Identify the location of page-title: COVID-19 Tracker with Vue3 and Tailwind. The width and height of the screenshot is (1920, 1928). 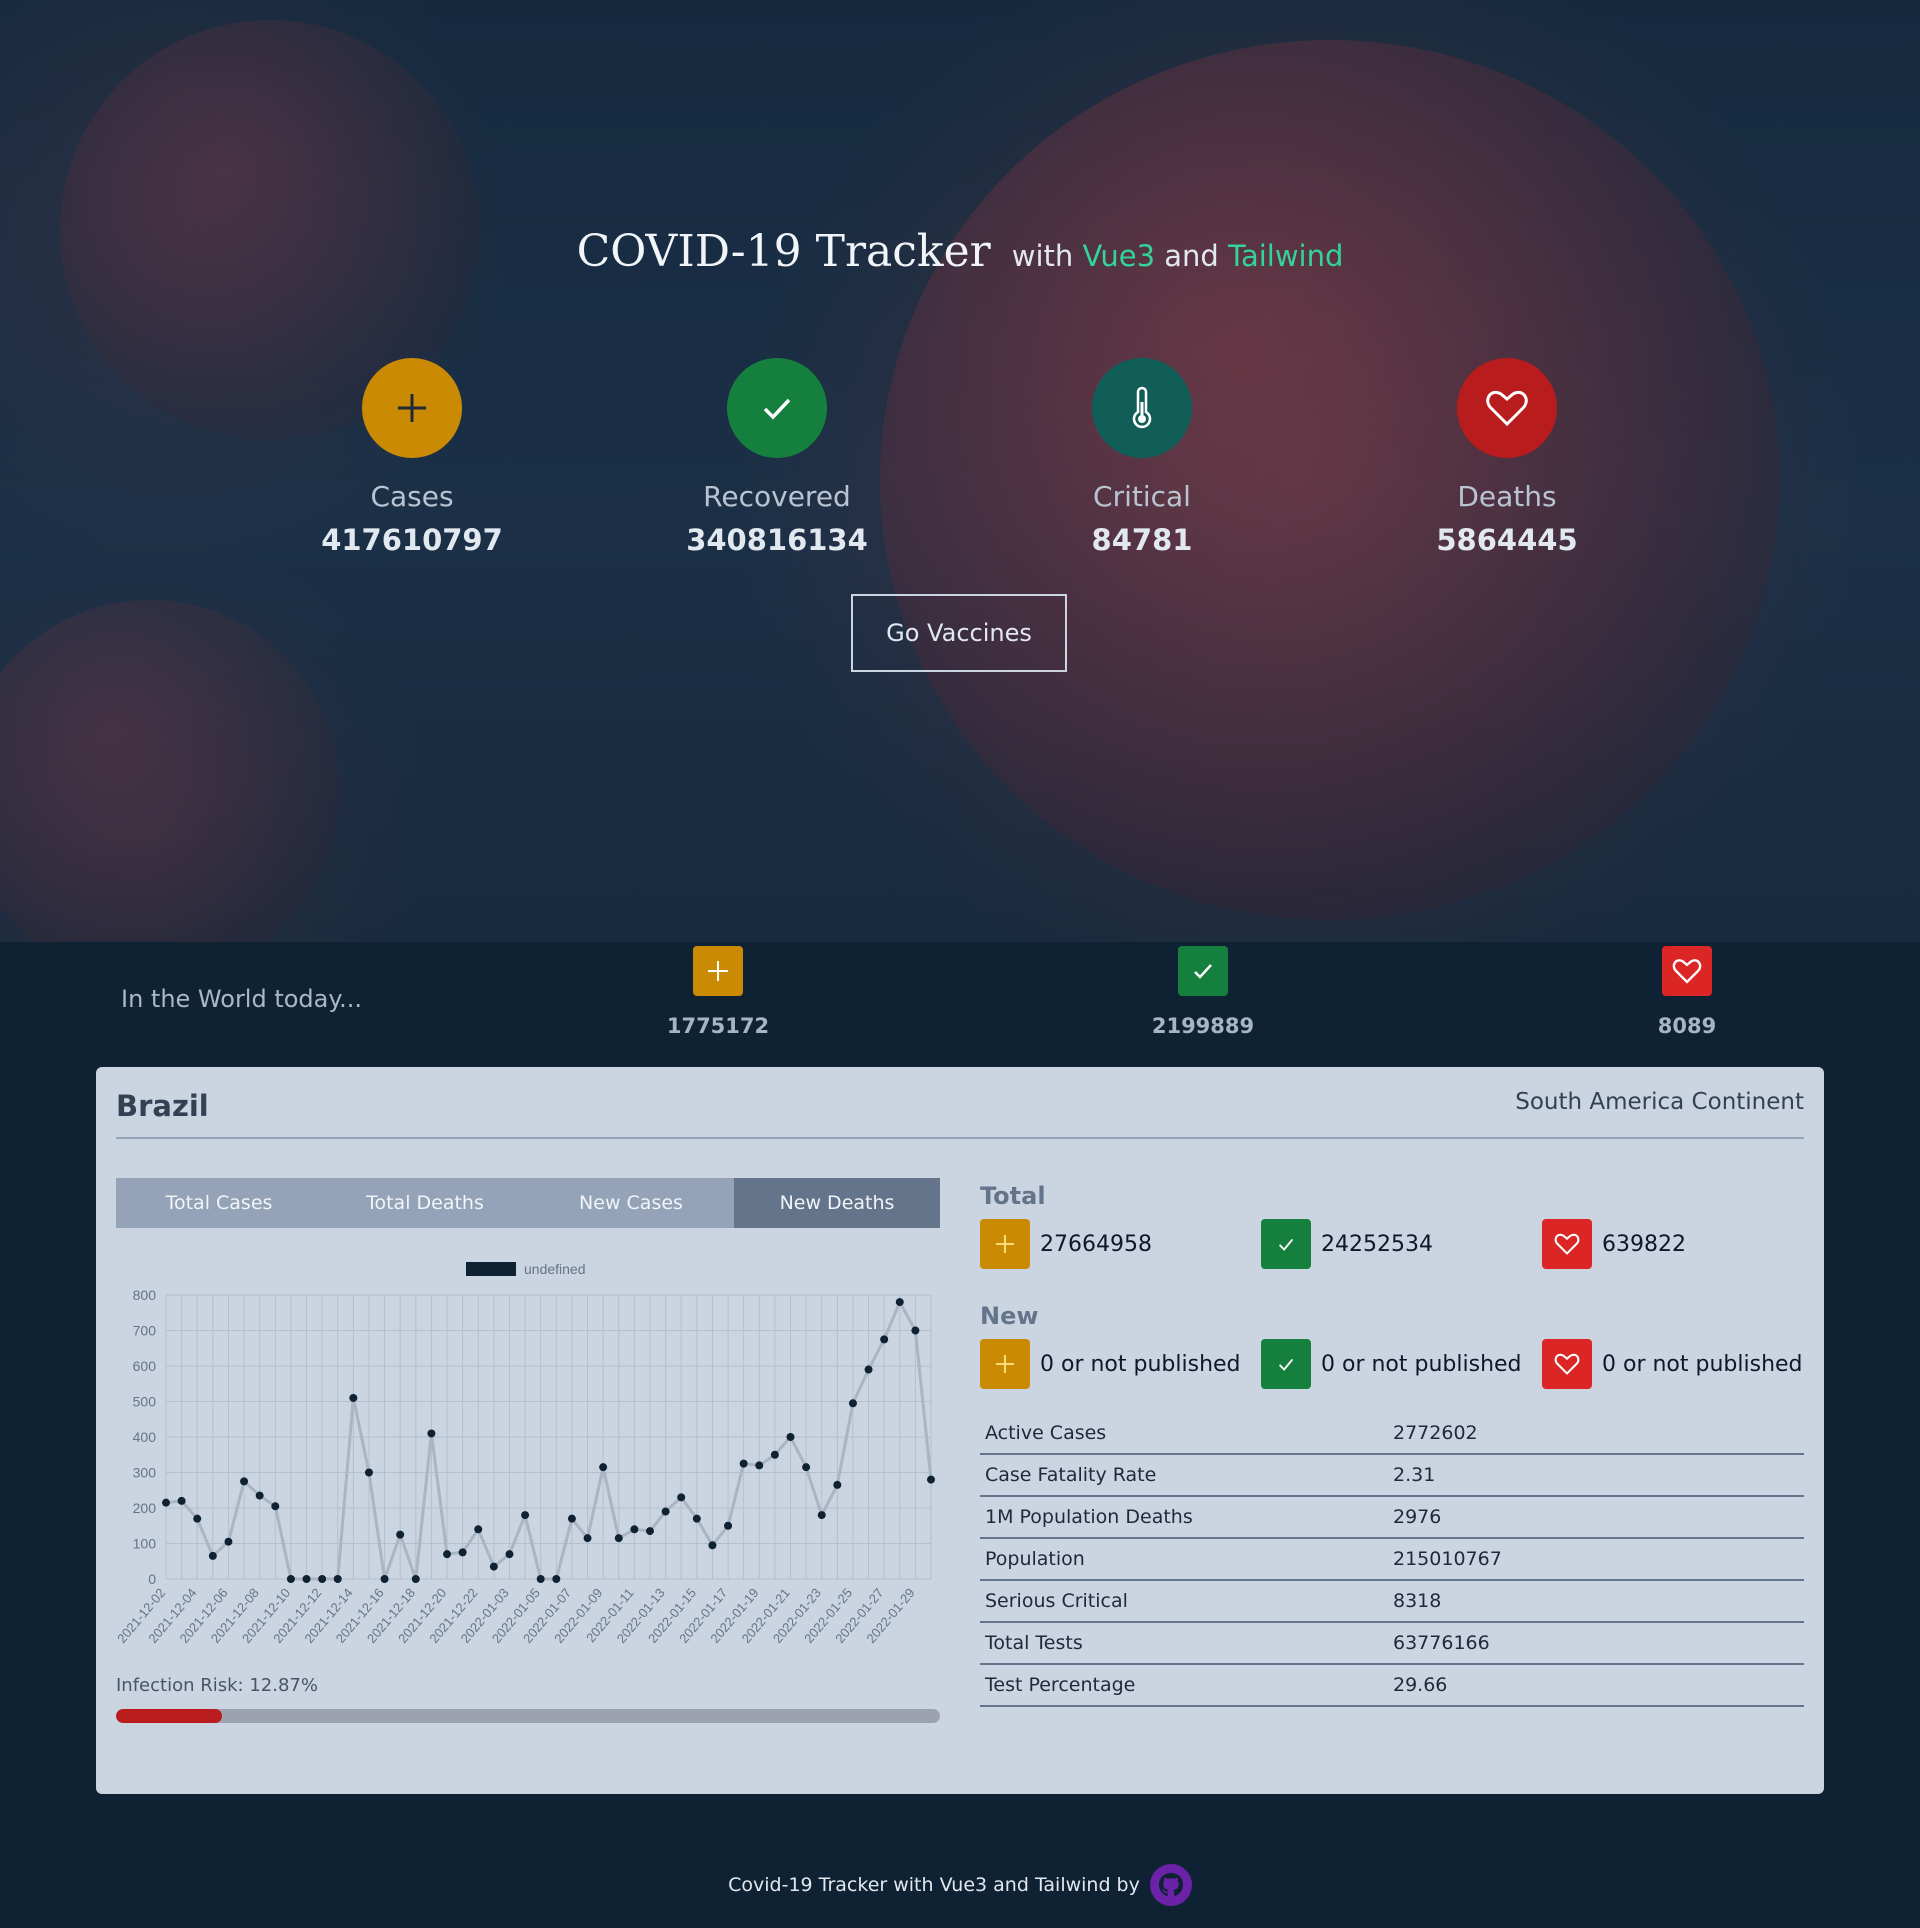
(960, 251).